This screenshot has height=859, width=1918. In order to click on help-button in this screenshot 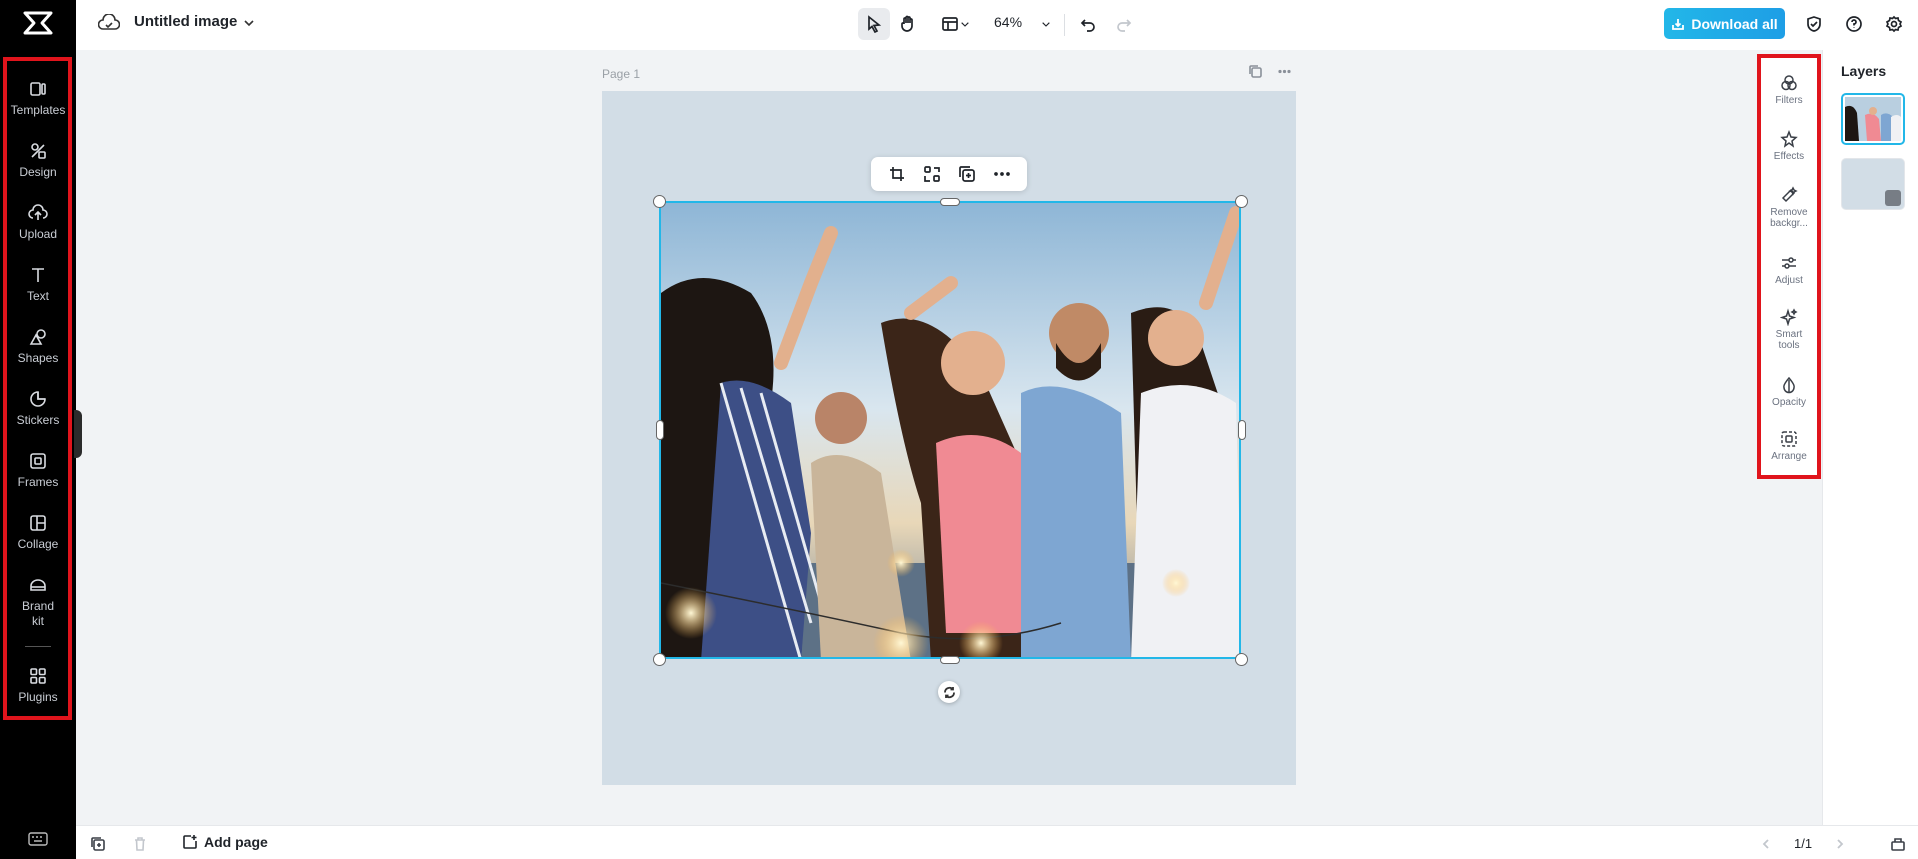, I will do `click(1854, 24)`.